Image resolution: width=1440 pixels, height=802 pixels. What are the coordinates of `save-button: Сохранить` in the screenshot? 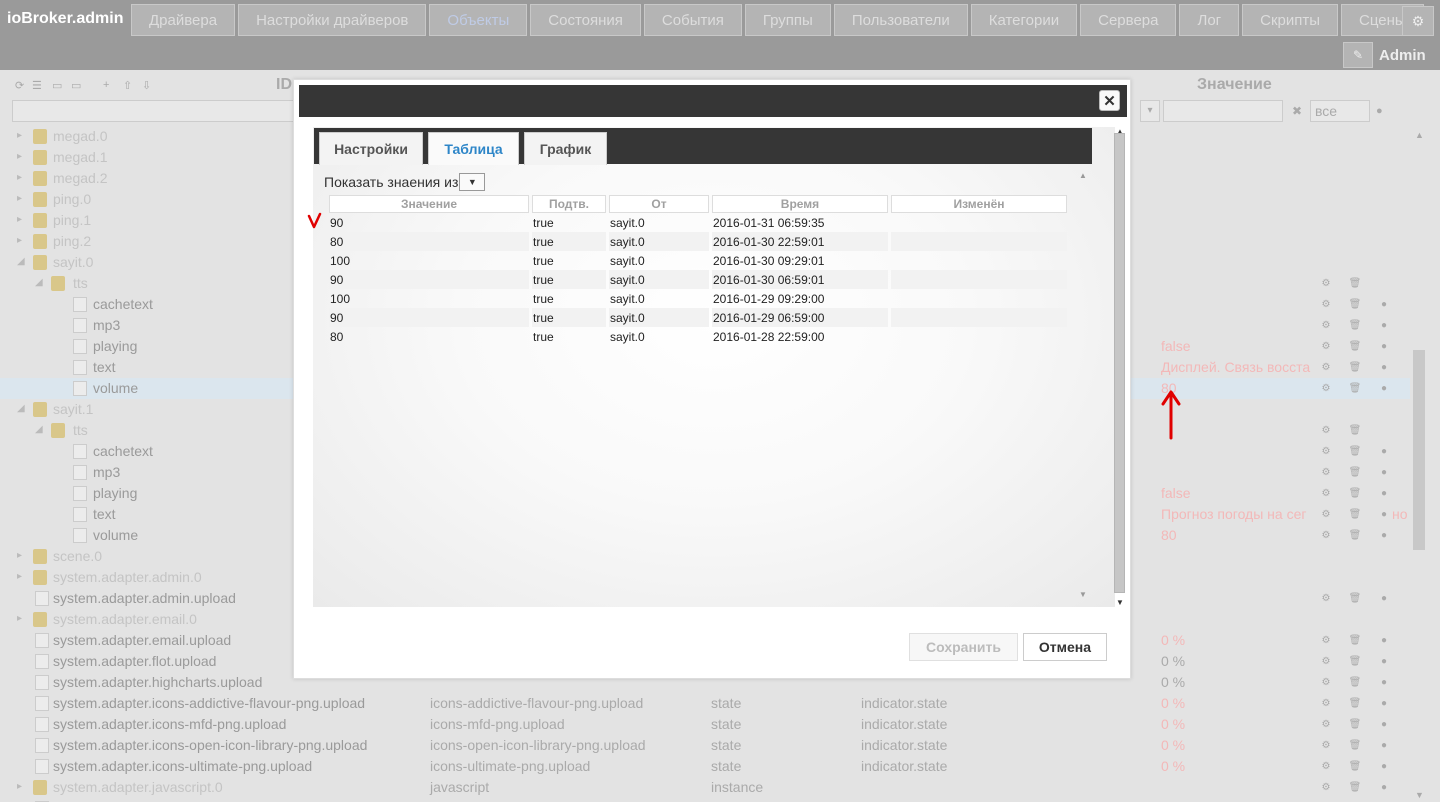 It's located at (963, 647).